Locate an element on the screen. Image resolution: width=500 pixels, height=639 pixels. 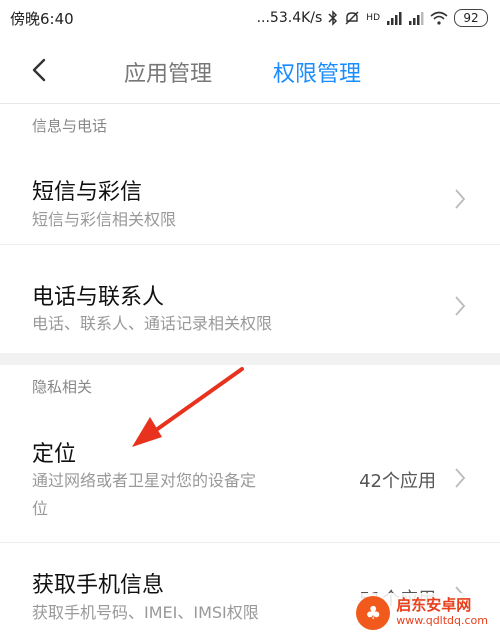
row-subtitle: 电话、联系人、通话记录相关权限 is located at coordinates (152, 323).